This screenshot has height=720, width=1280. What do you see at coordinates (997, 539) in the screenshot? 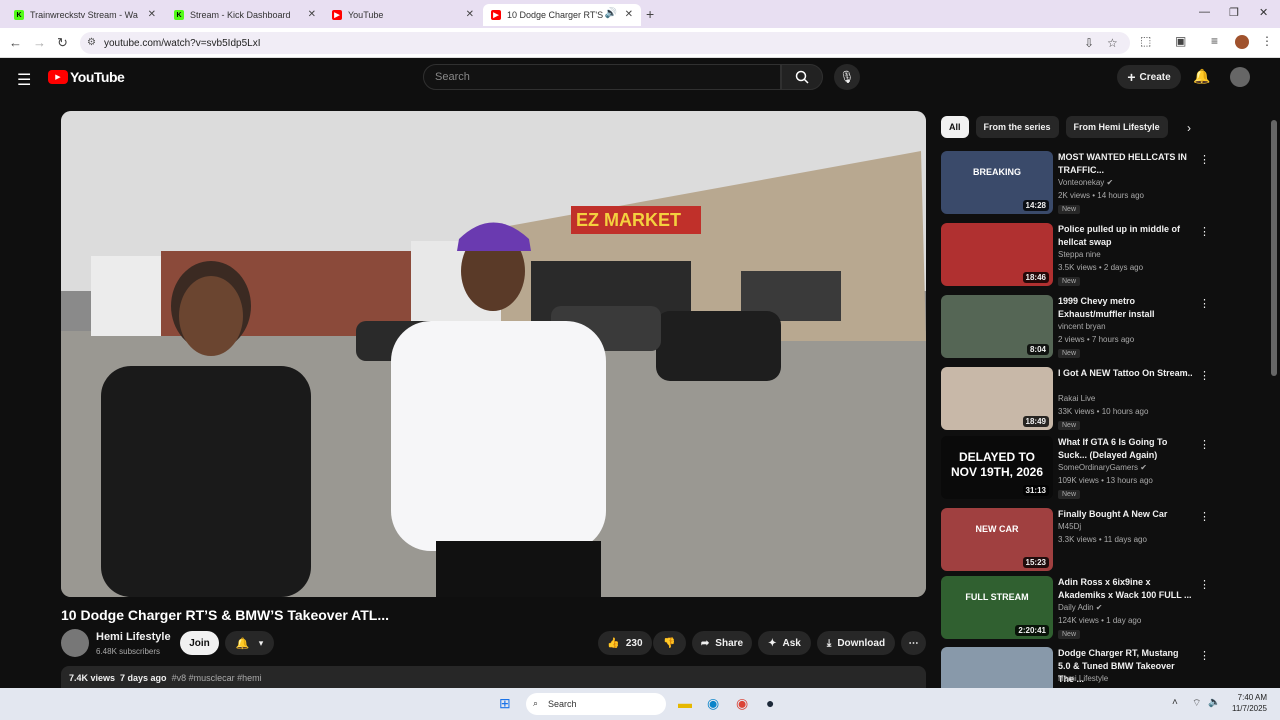
I see `video-thumbnail: NEW CAR 15:23` at bounding box center [997, 539].